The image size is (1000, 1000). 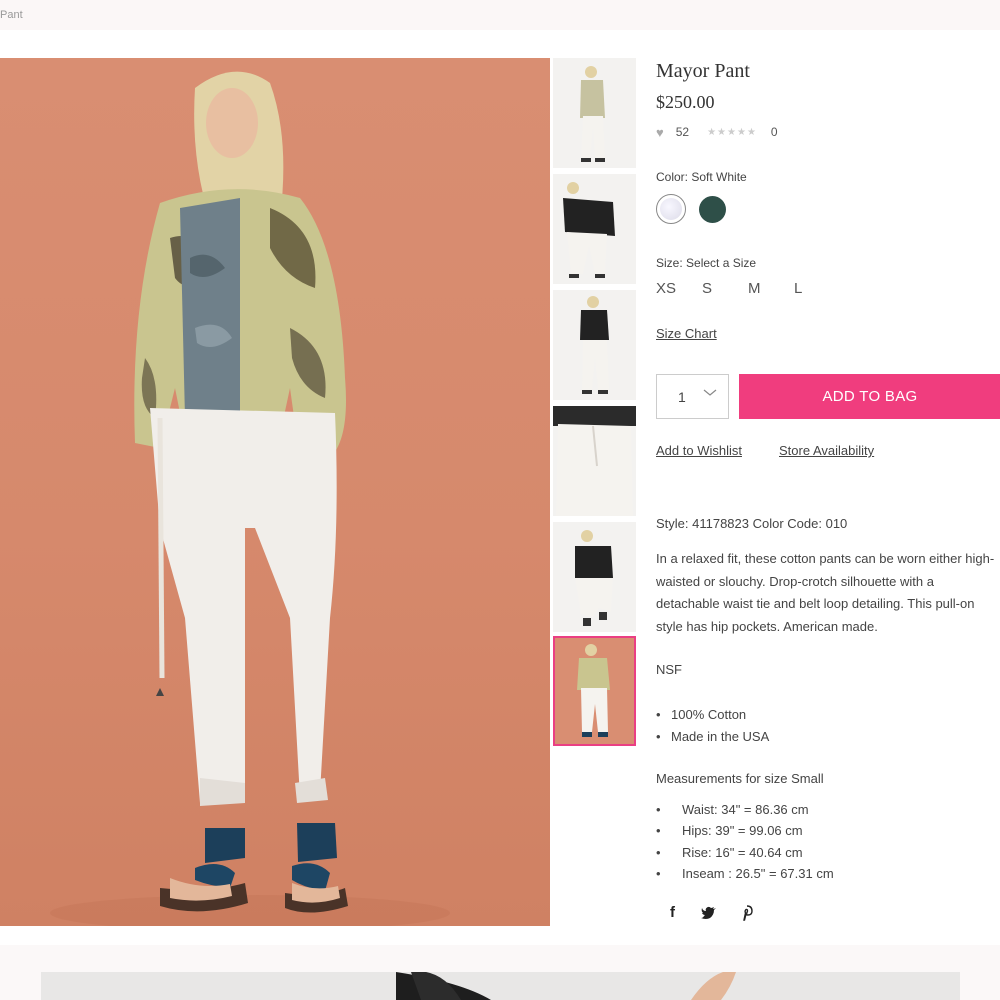 What do you see at coordinates (11, 15) in the screenshot?
I see `breadcrumb: Pant` at bounding box center [11, 15].